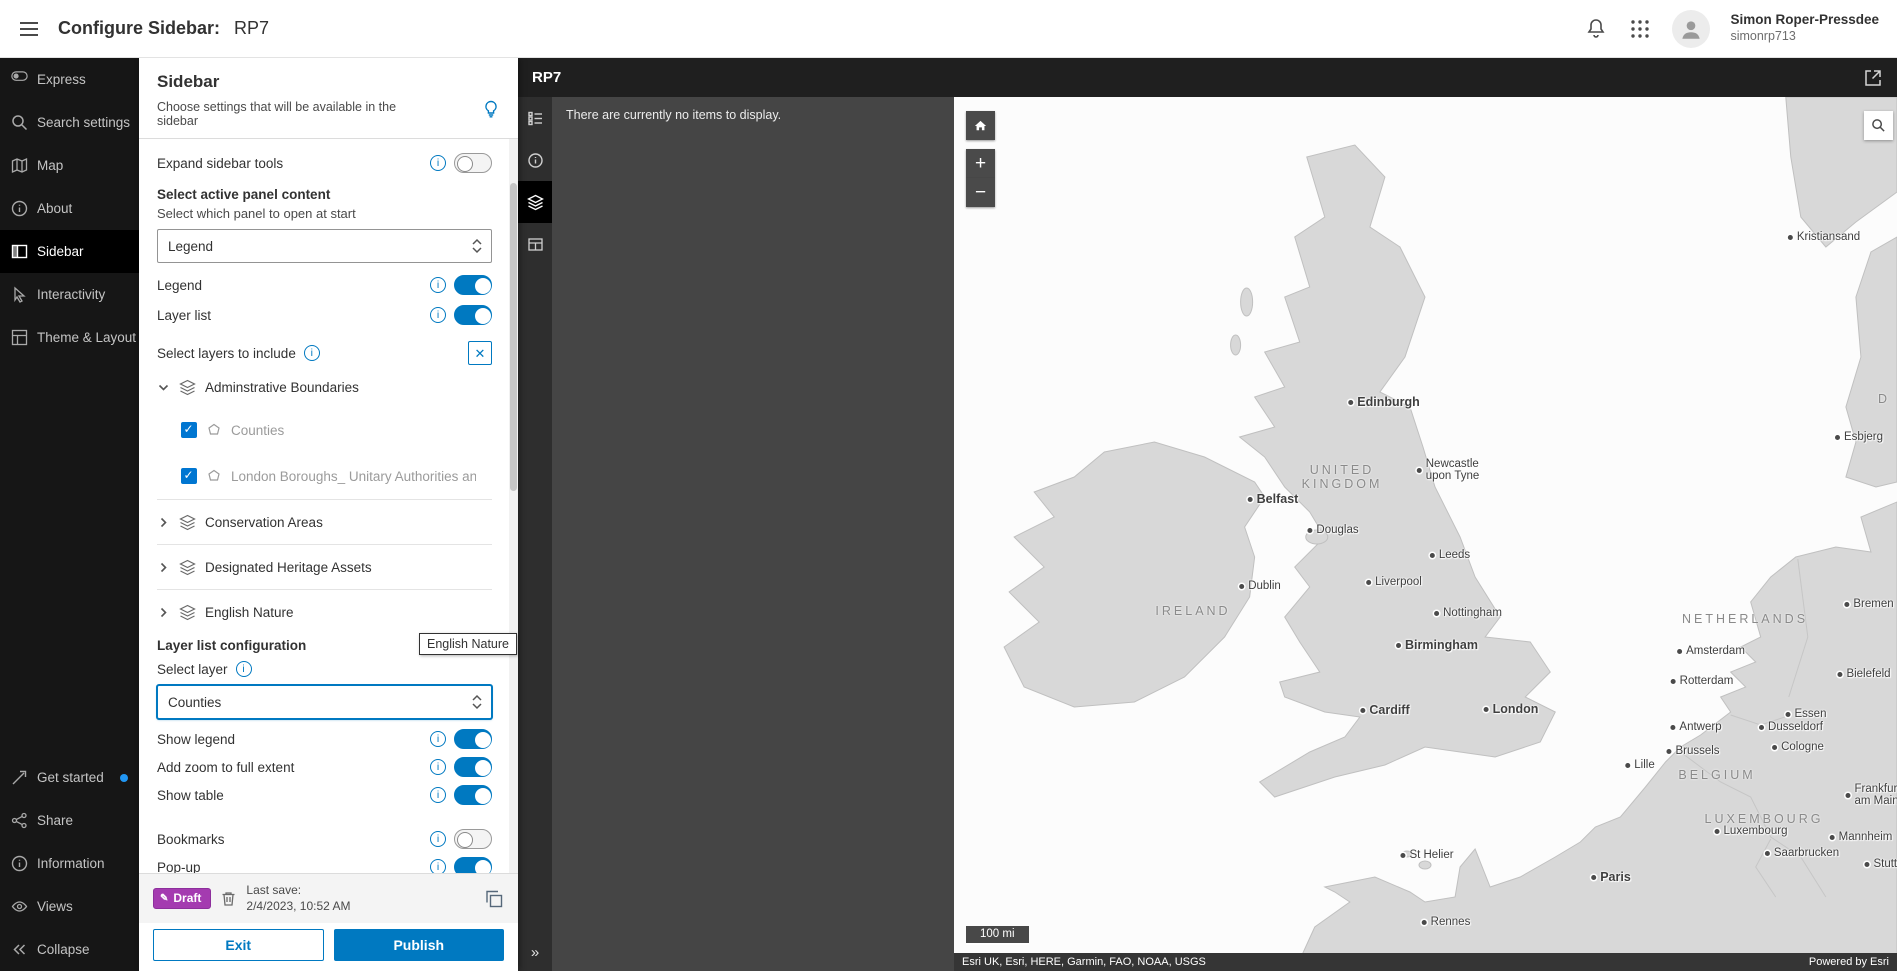  What do you see at coordinates (1873, 78) in the screenshot?
I see `export-launch-icon` at bounding box center [1873, 78].